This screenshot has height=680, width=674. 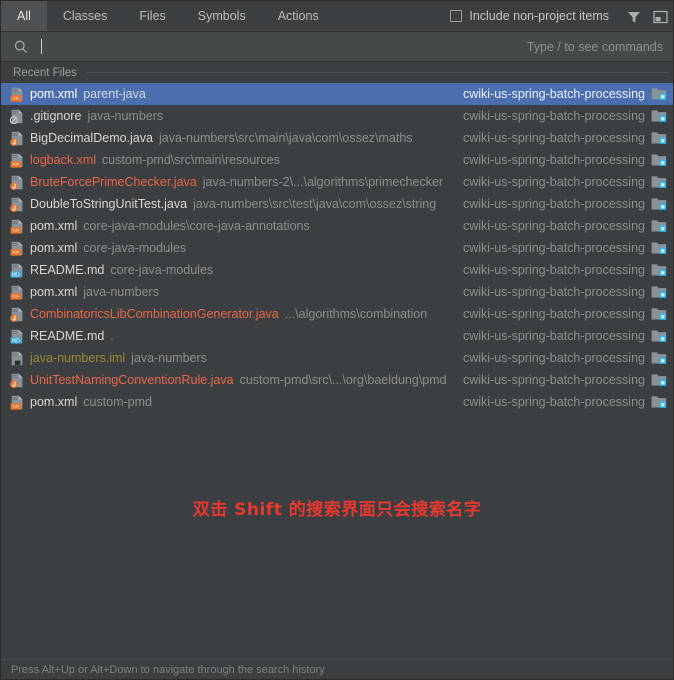 What do you see at coordinates (337, 510) in the screenshot?
I see `annotation-note: 双击 Shift 的搜索界面只会搜索名字` at bounding box center [337, 510].